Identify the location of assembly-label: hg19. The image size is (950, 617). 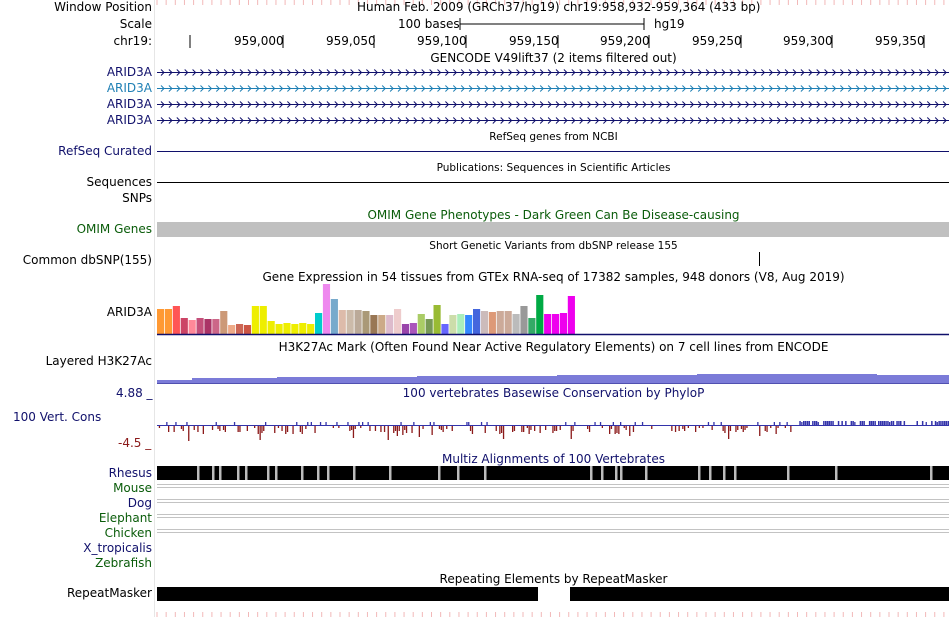
(669, 24).